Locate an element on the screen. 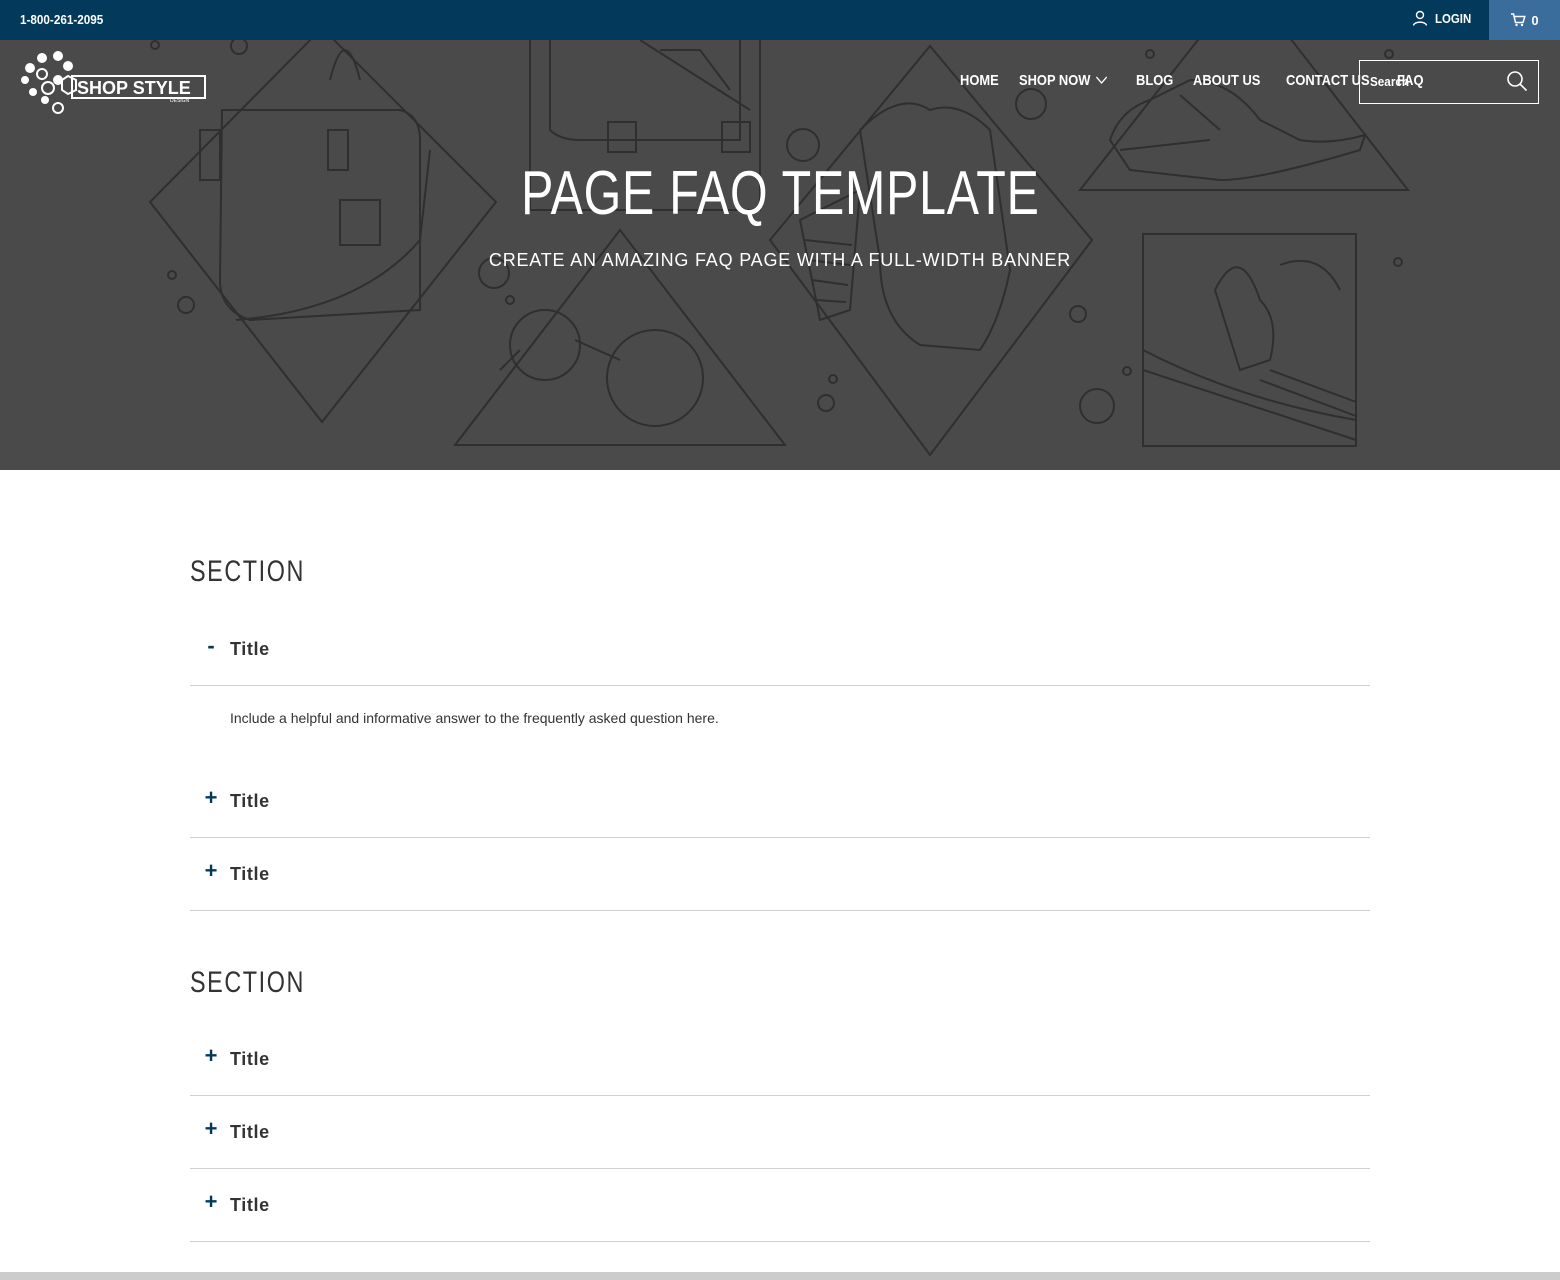 The image size is (1560, 1280). login-label: LOGIN is located at coordinates (1453, 18).